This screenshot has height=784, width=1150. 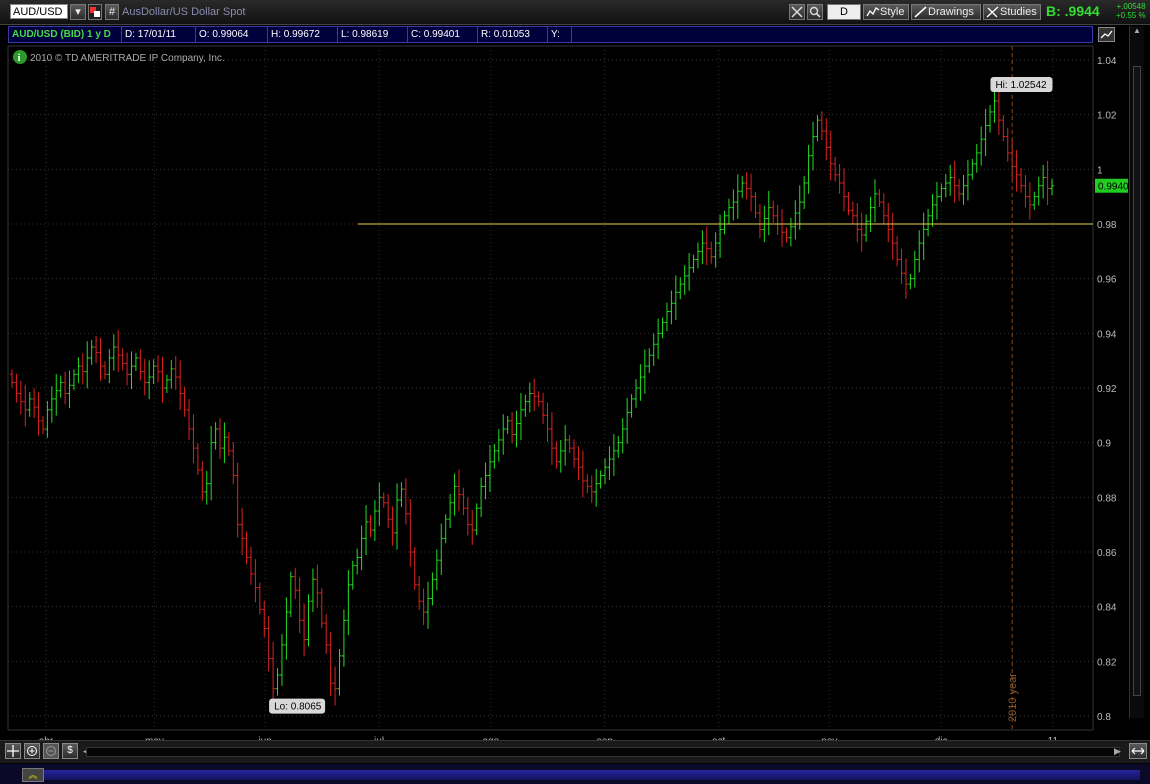 I want to click on chart-settings-button, so click(x=1106, y=34).